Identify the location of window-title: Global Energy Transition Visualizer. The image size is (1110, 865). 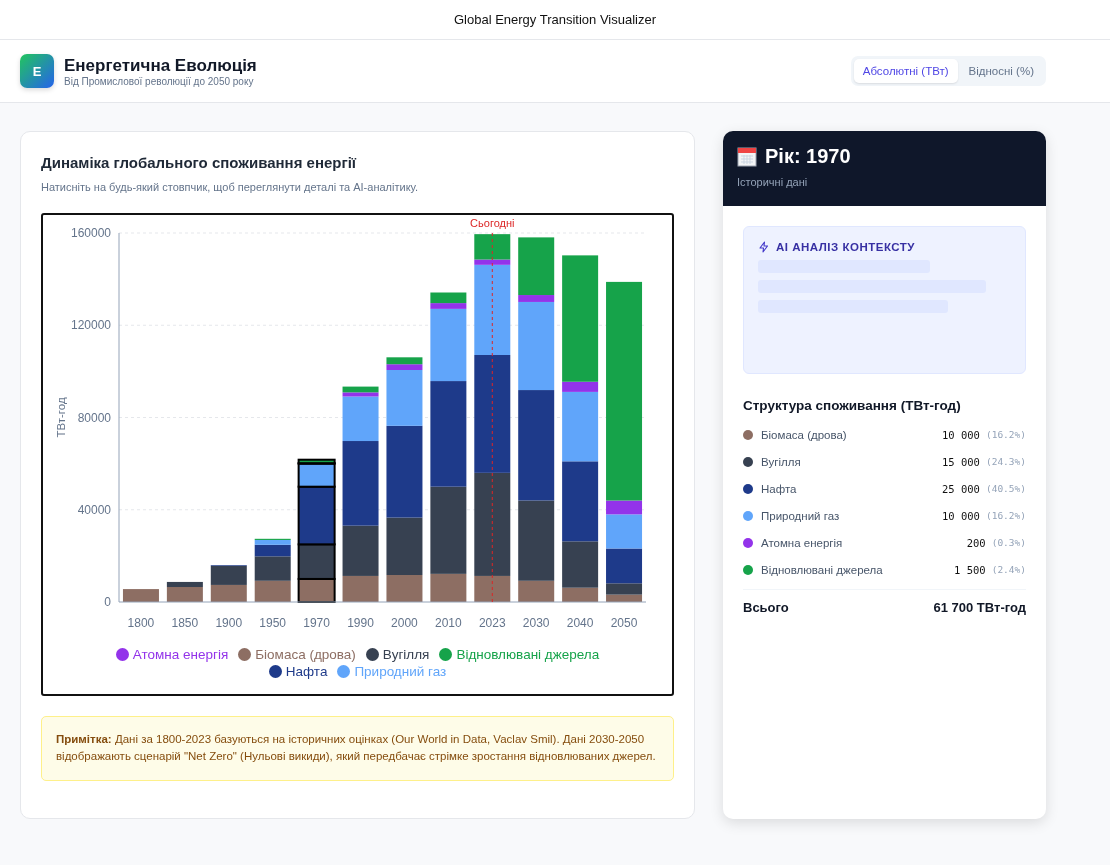
(555, 19).